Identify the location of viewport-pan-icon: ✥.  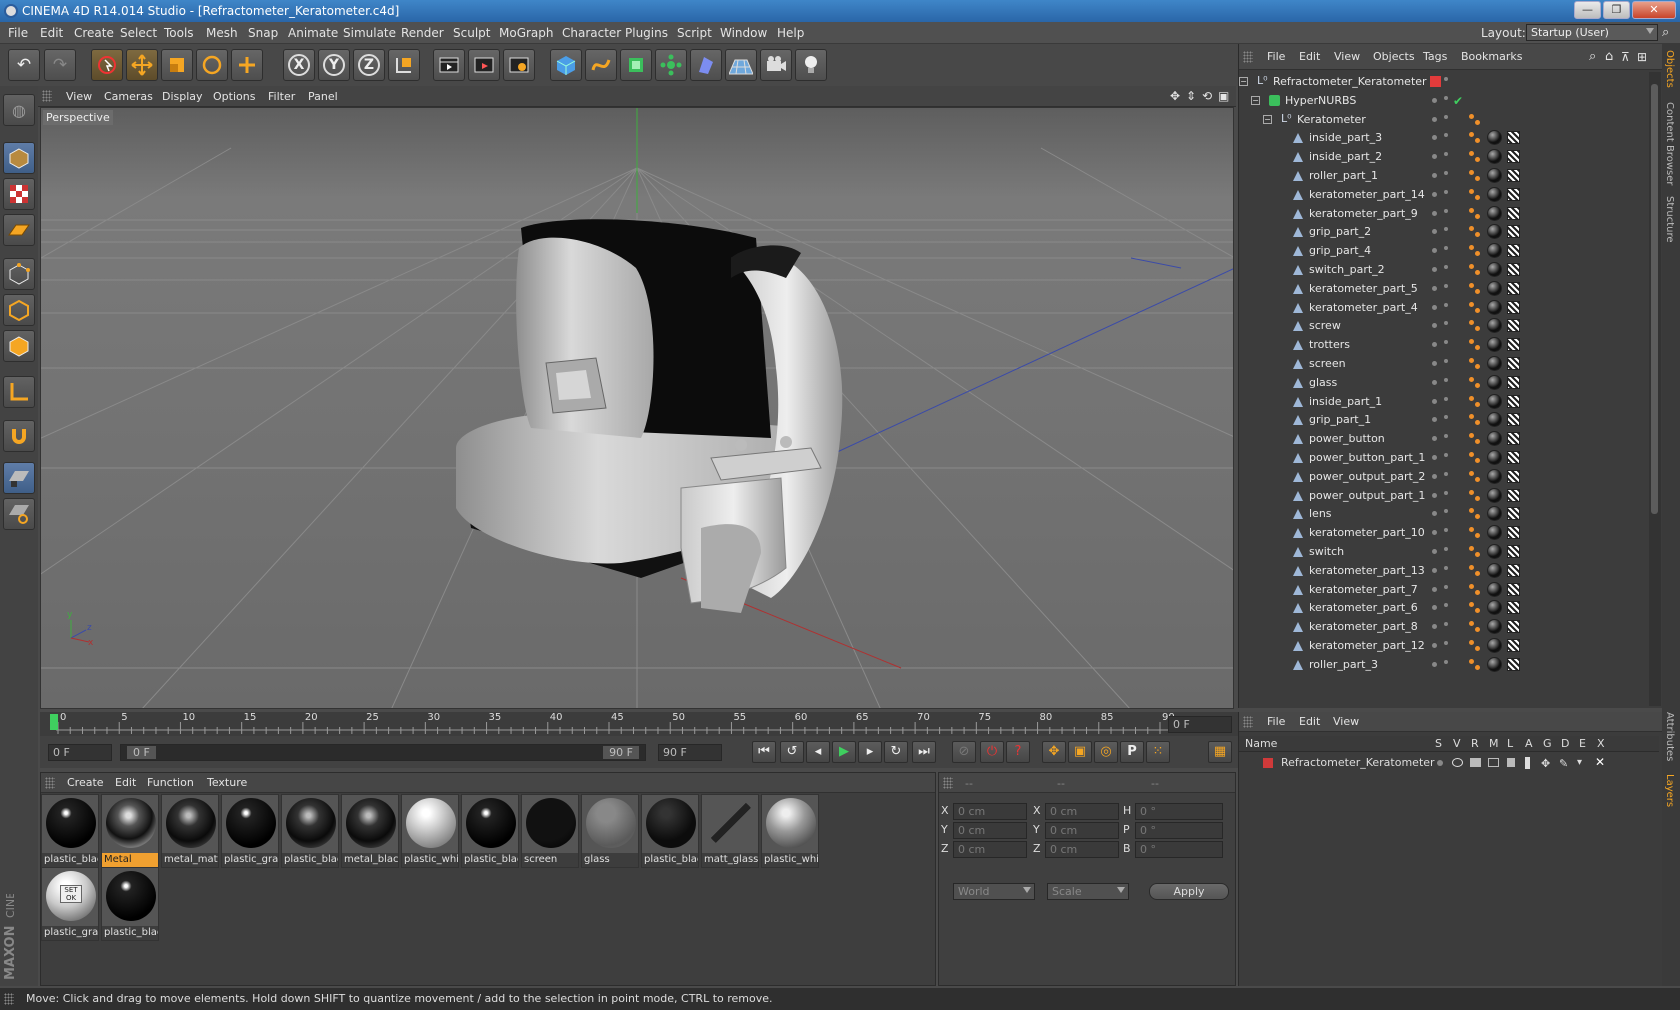
(1175, 96).